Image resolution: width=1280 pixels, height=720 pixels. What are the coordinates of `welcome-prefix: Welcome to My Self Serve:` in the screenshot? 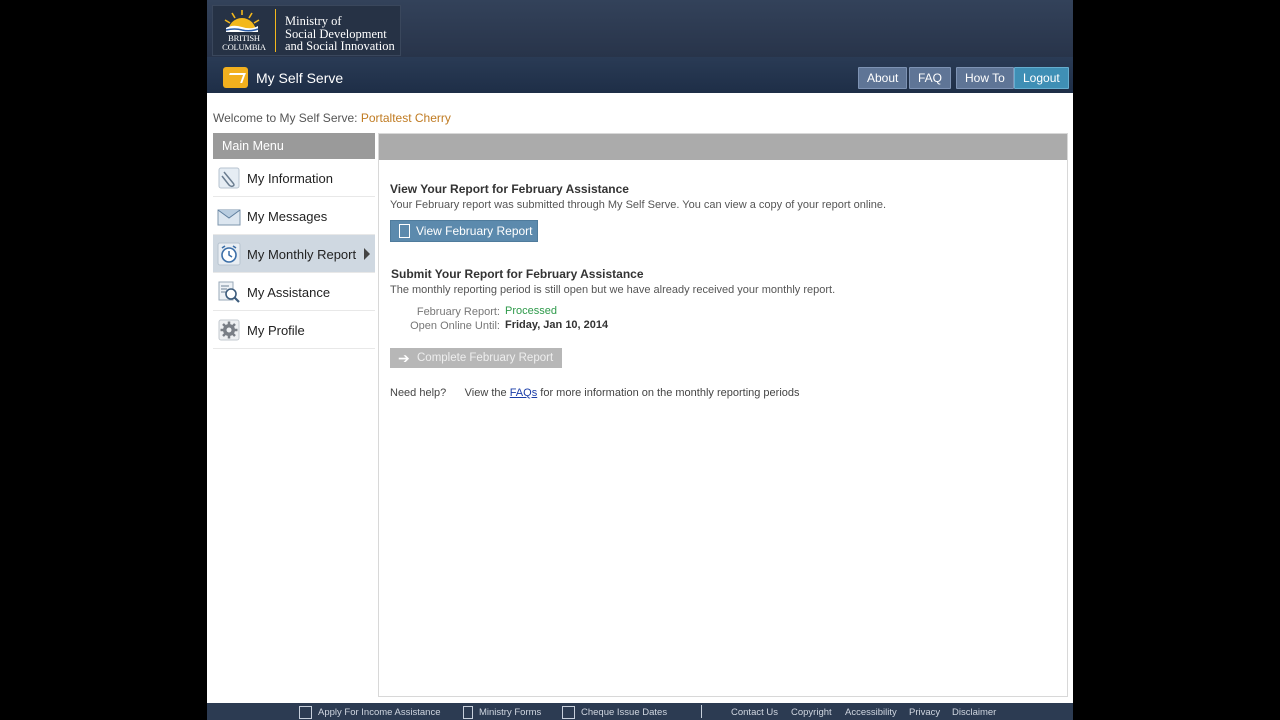 It's located at (285, 118).